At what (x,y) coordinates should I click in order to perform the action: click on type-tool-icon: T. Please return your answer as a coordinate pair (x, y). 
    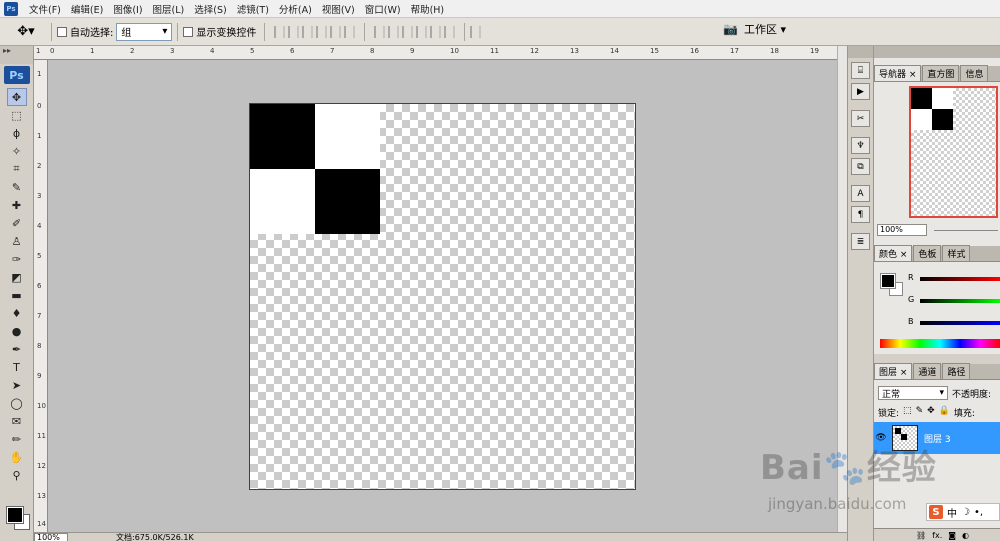
    Looking at the image, I should click on (17, 367).